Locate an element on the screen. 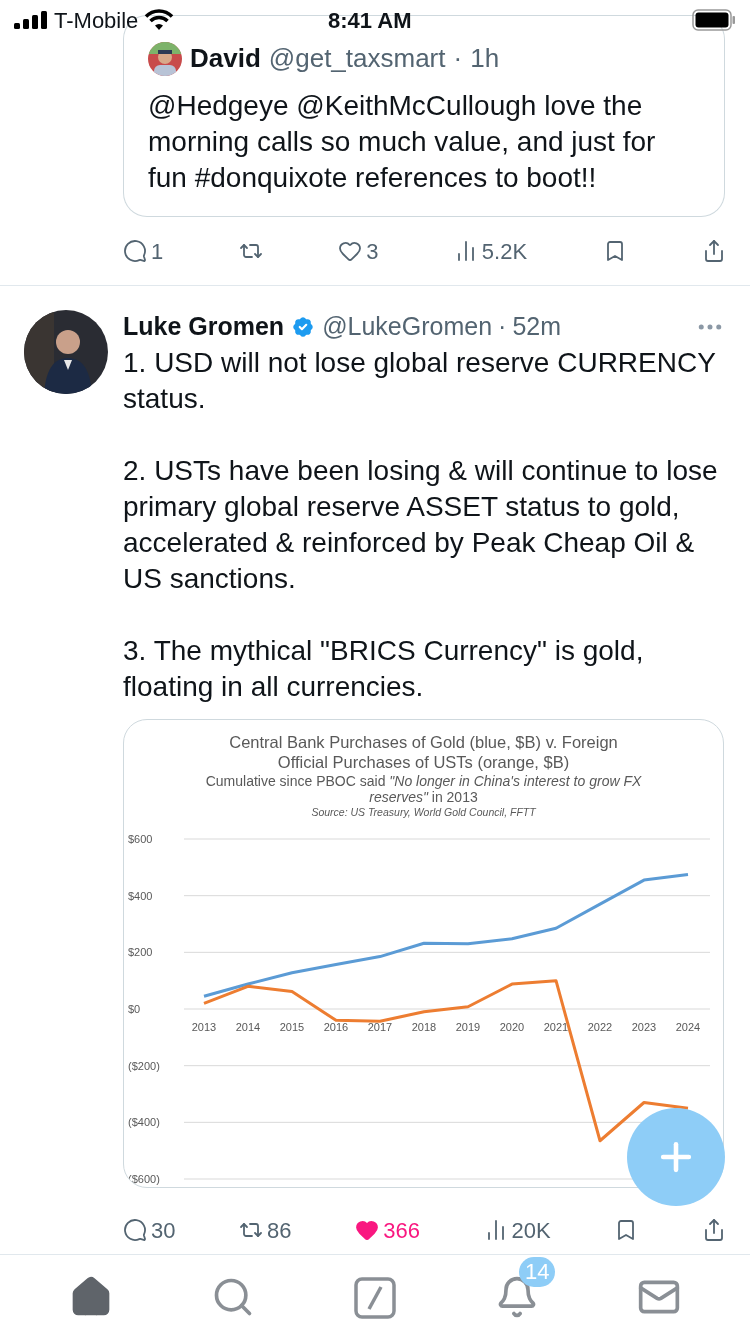  like-button: 366 is located at coordinates (387, 1230).